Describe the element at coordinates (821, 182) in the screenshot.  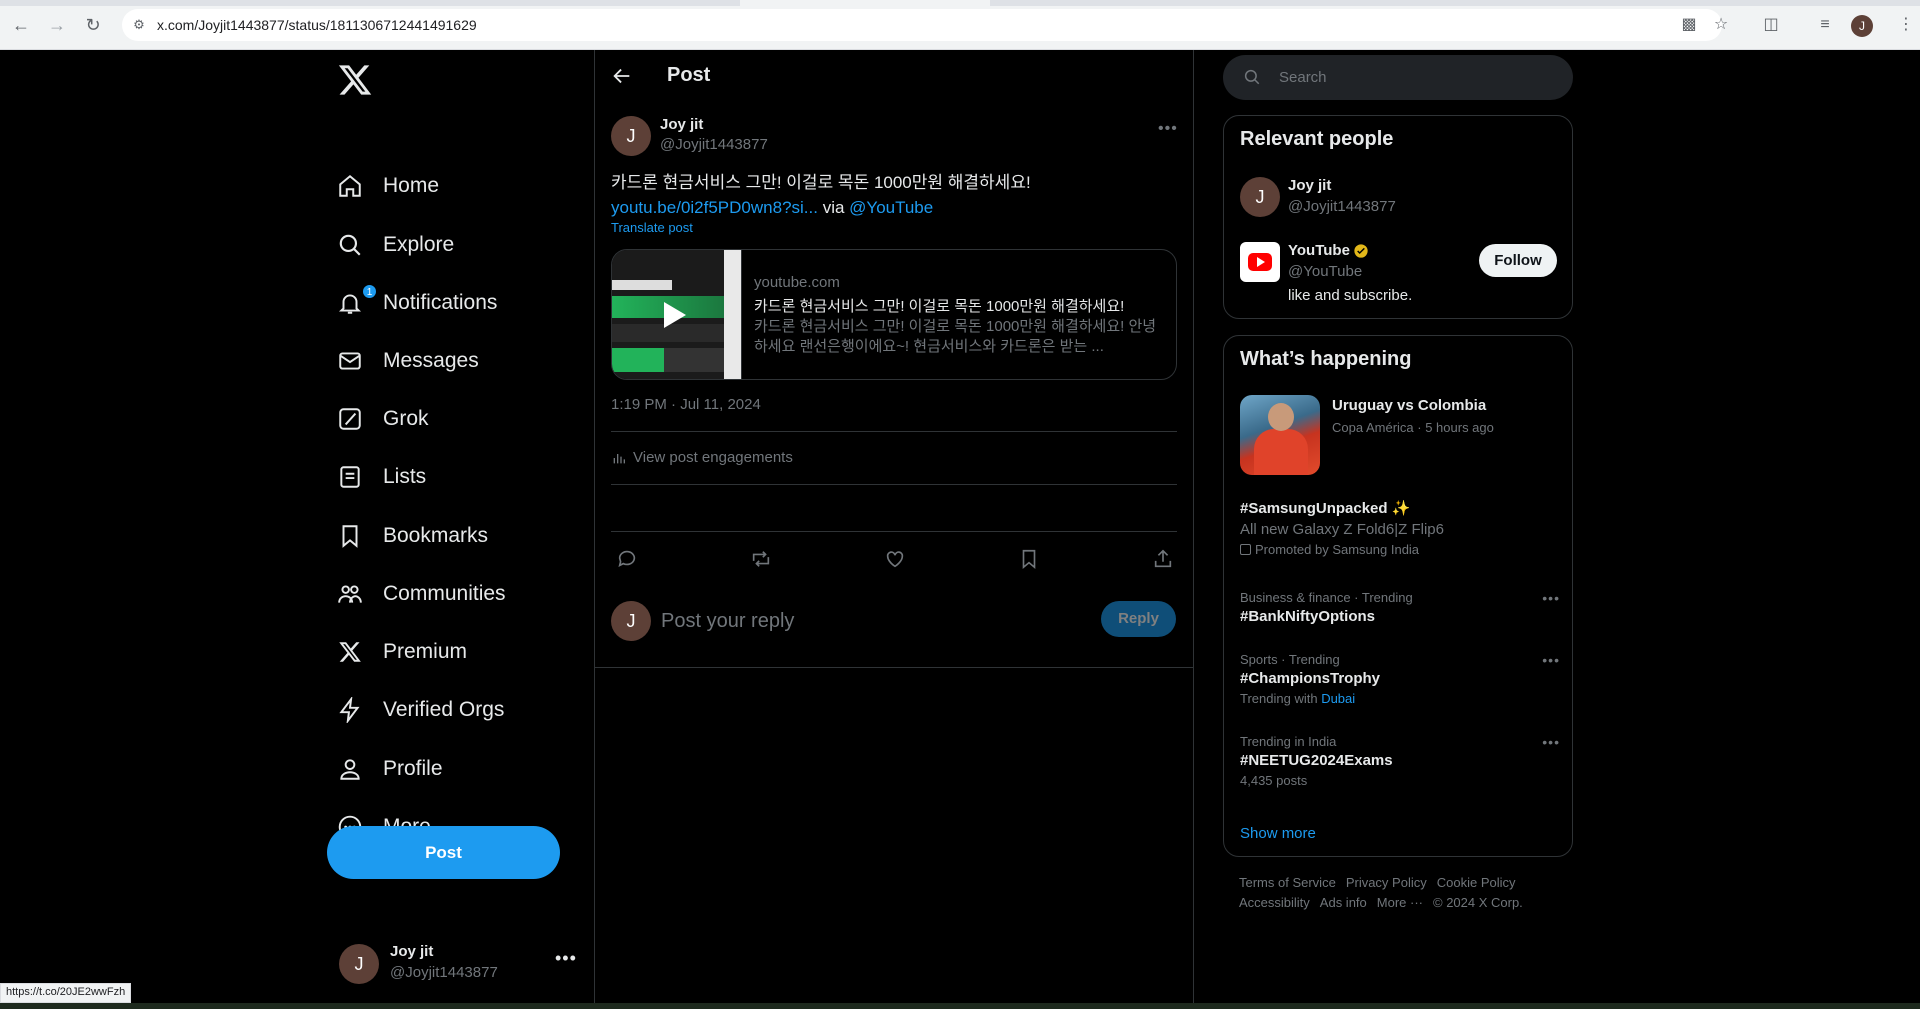
I see `tweet-body: 카드론 현금서비스 그만! 이걸로 목돈 1000만원 해결하세요!` at that location.